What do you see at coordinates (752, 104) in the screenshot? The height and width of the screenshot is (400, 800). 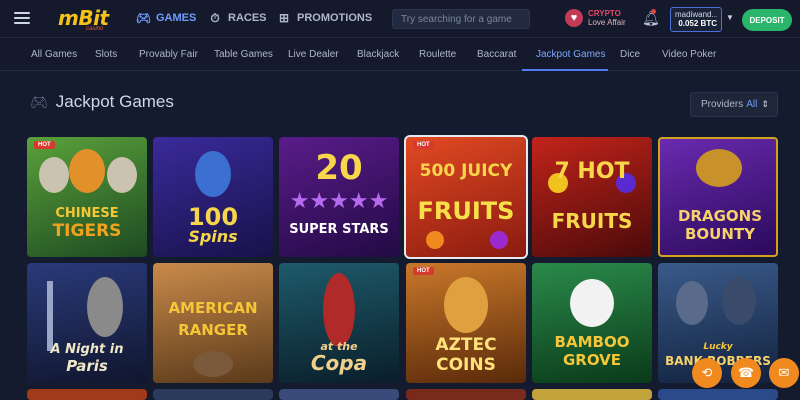 I see `providers-value: All` at bounding box center [752, 104].